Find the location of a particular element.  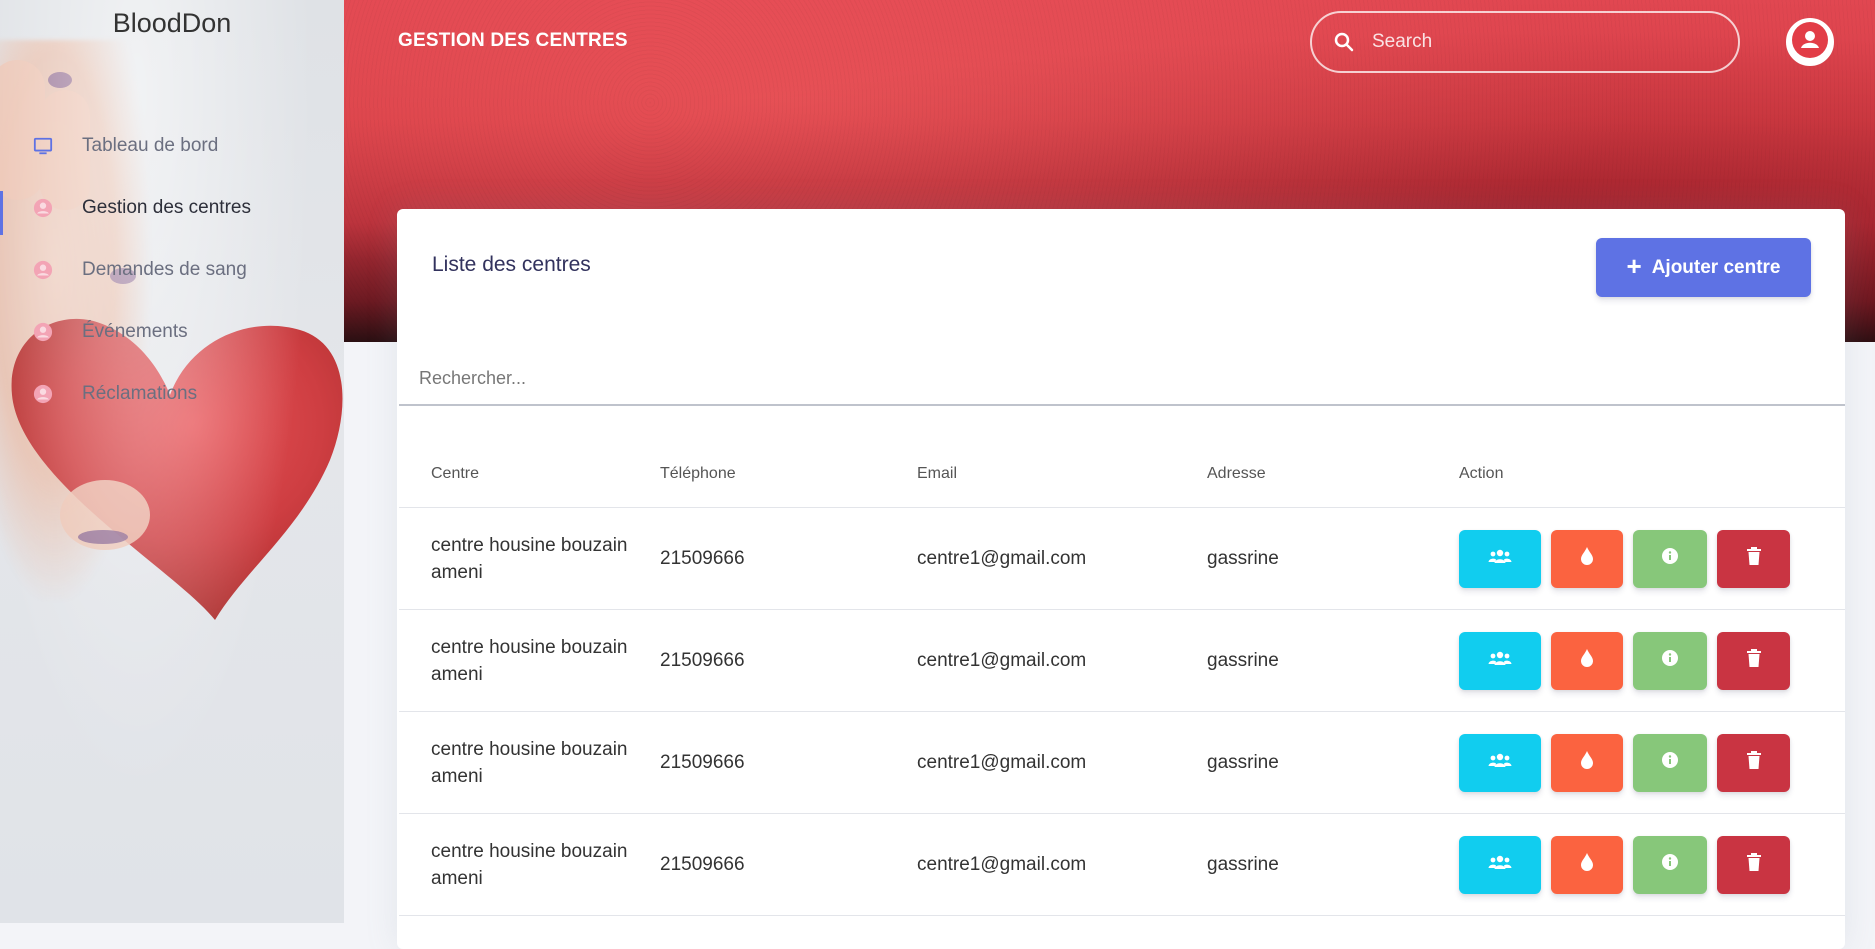

search-icon is located at coordinates (1345, 42).